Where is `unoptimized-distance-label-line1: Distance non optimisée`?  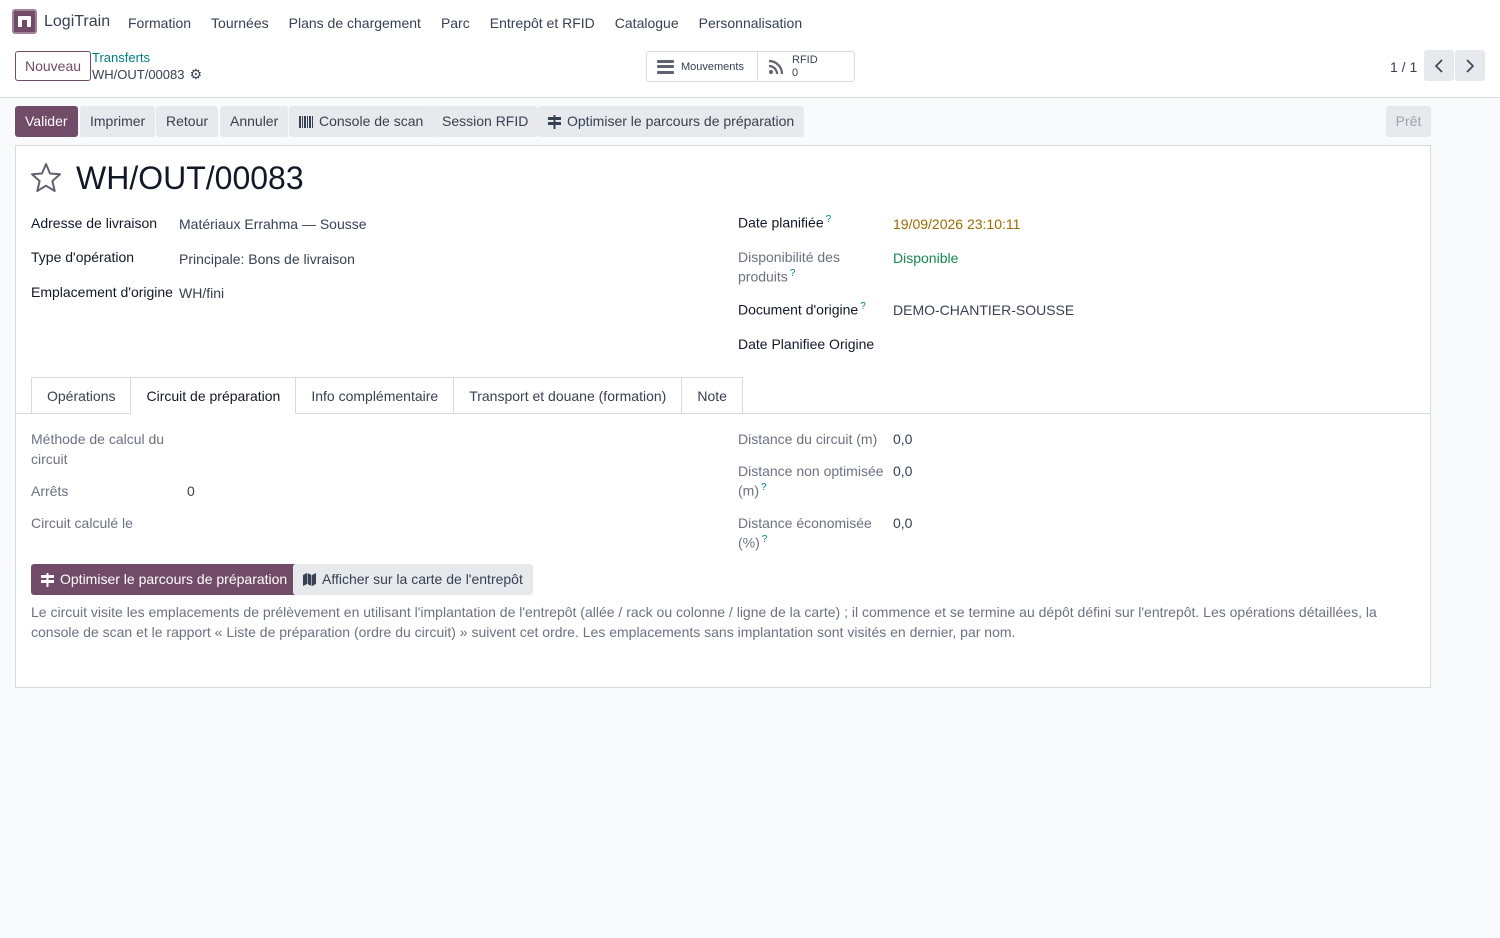 unoptimized-distance-label-line1: Distance non optimisée is located at coordinates (811, 471).